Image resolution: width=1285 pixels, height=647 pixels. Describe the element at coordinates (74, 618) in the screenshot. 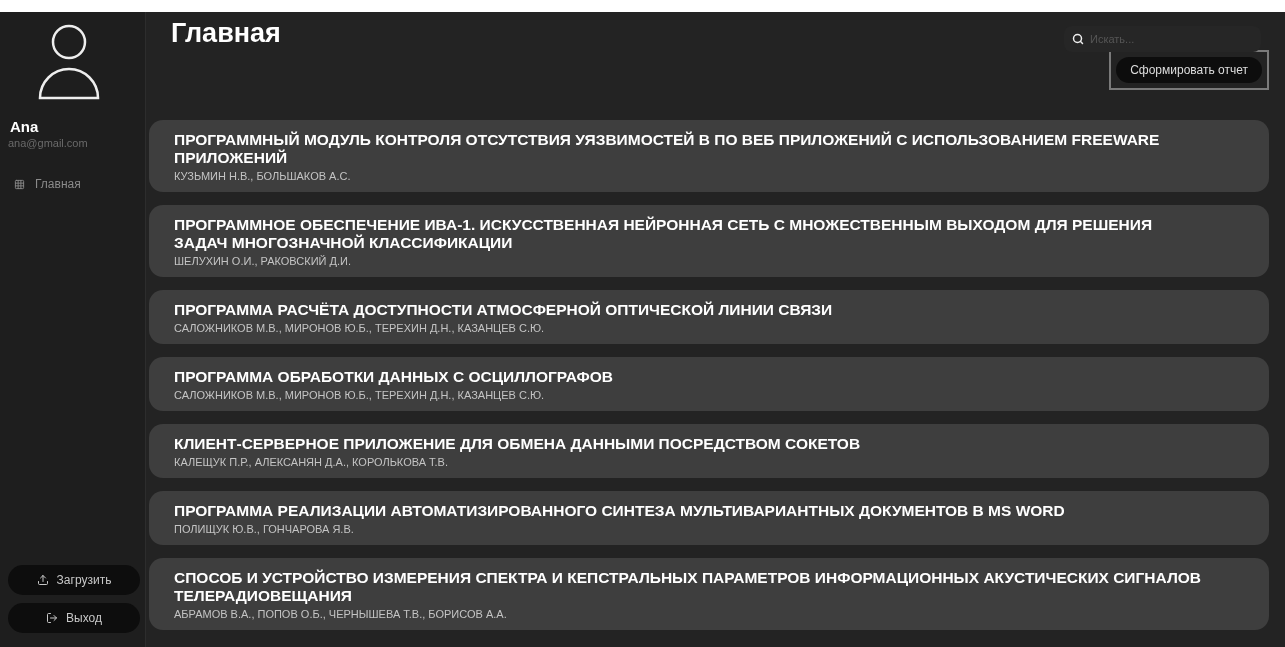

I see `logout-button: Выход` at that location.